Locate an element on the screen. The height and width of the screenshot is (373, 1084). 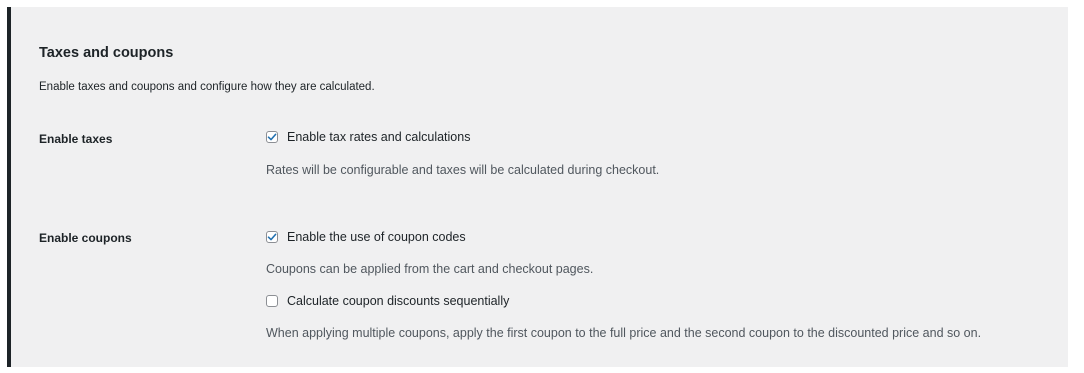
sequential-coupons-option: Calculate coupon discounts sequentially is located at coordinates (387, 301).